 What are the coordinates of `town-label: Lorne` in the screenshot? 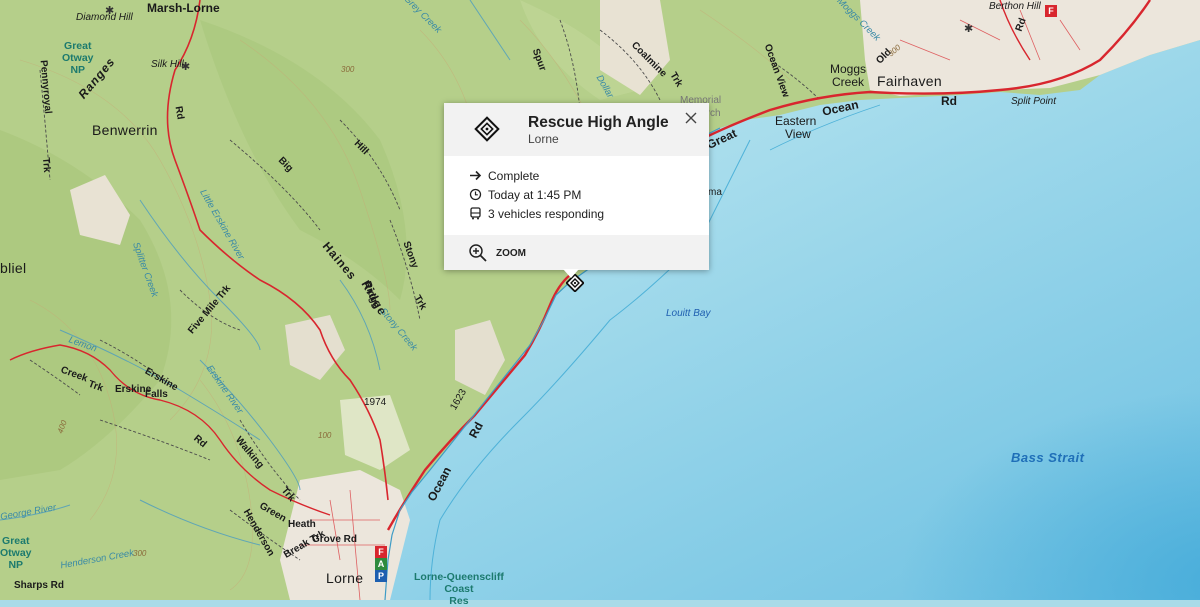 It's located at (345, 578).